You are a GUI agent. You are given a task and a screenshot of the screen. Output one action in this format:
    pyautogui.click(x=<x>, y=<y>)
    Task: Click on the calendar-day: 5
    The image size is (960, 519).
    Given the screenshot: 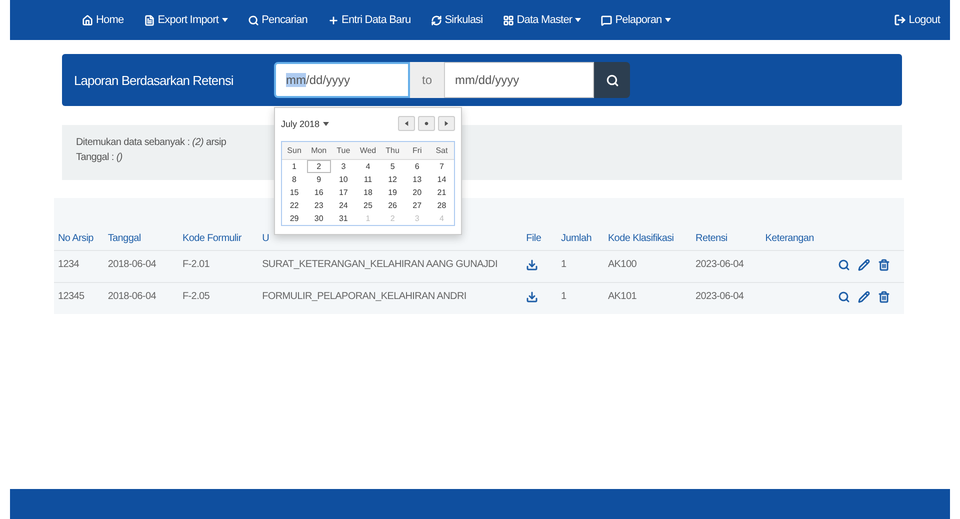 What is the action you would take?
    pyautogui.click(x=392, y=166)
    